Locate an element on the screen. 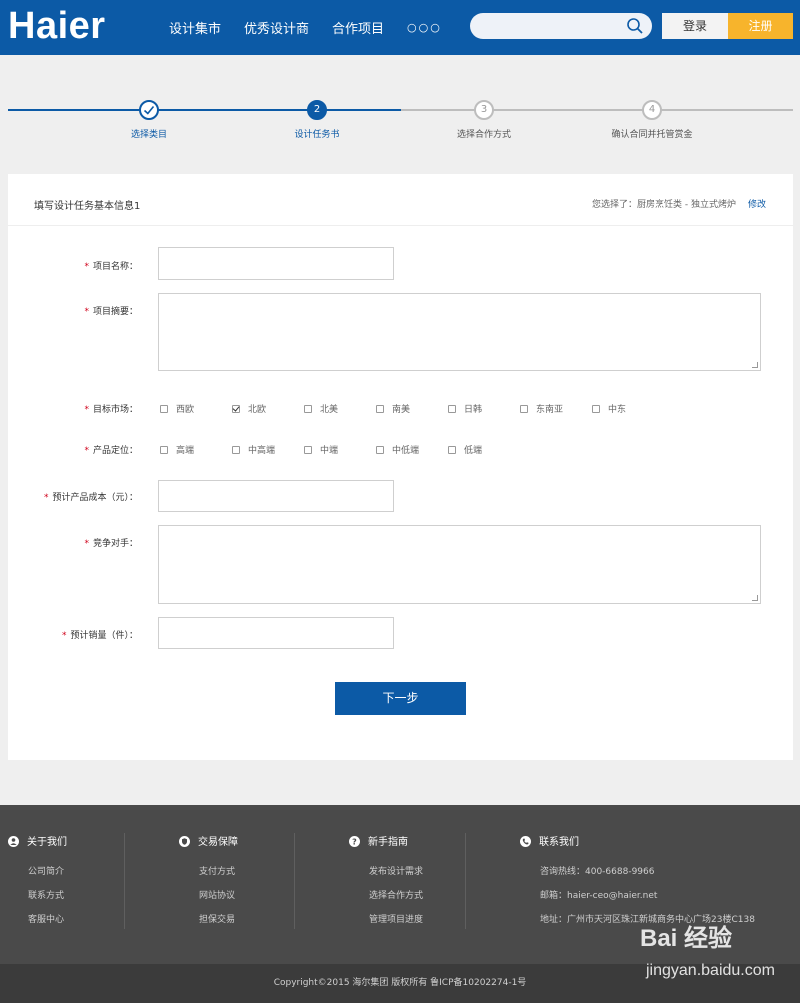 This screenshot has height=1003, width=800. question-icon: ? is located at coordinates (354, 841).